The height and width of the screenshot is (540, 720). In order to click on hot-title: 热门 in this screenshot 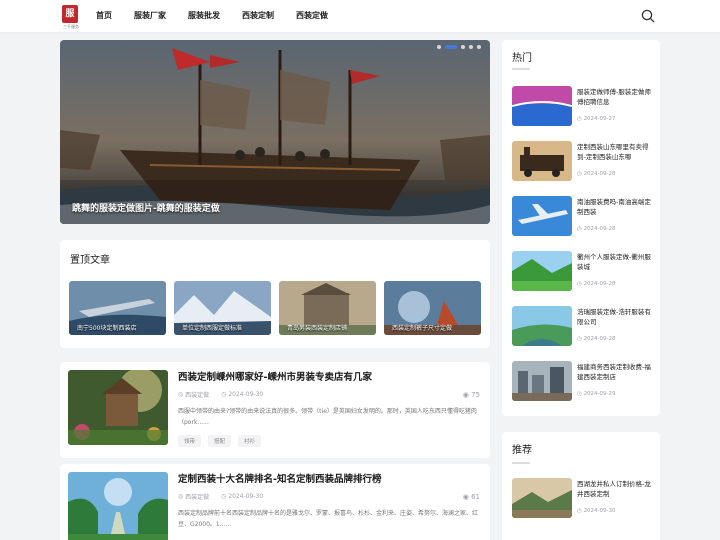, I will do `click(522, 58)`.